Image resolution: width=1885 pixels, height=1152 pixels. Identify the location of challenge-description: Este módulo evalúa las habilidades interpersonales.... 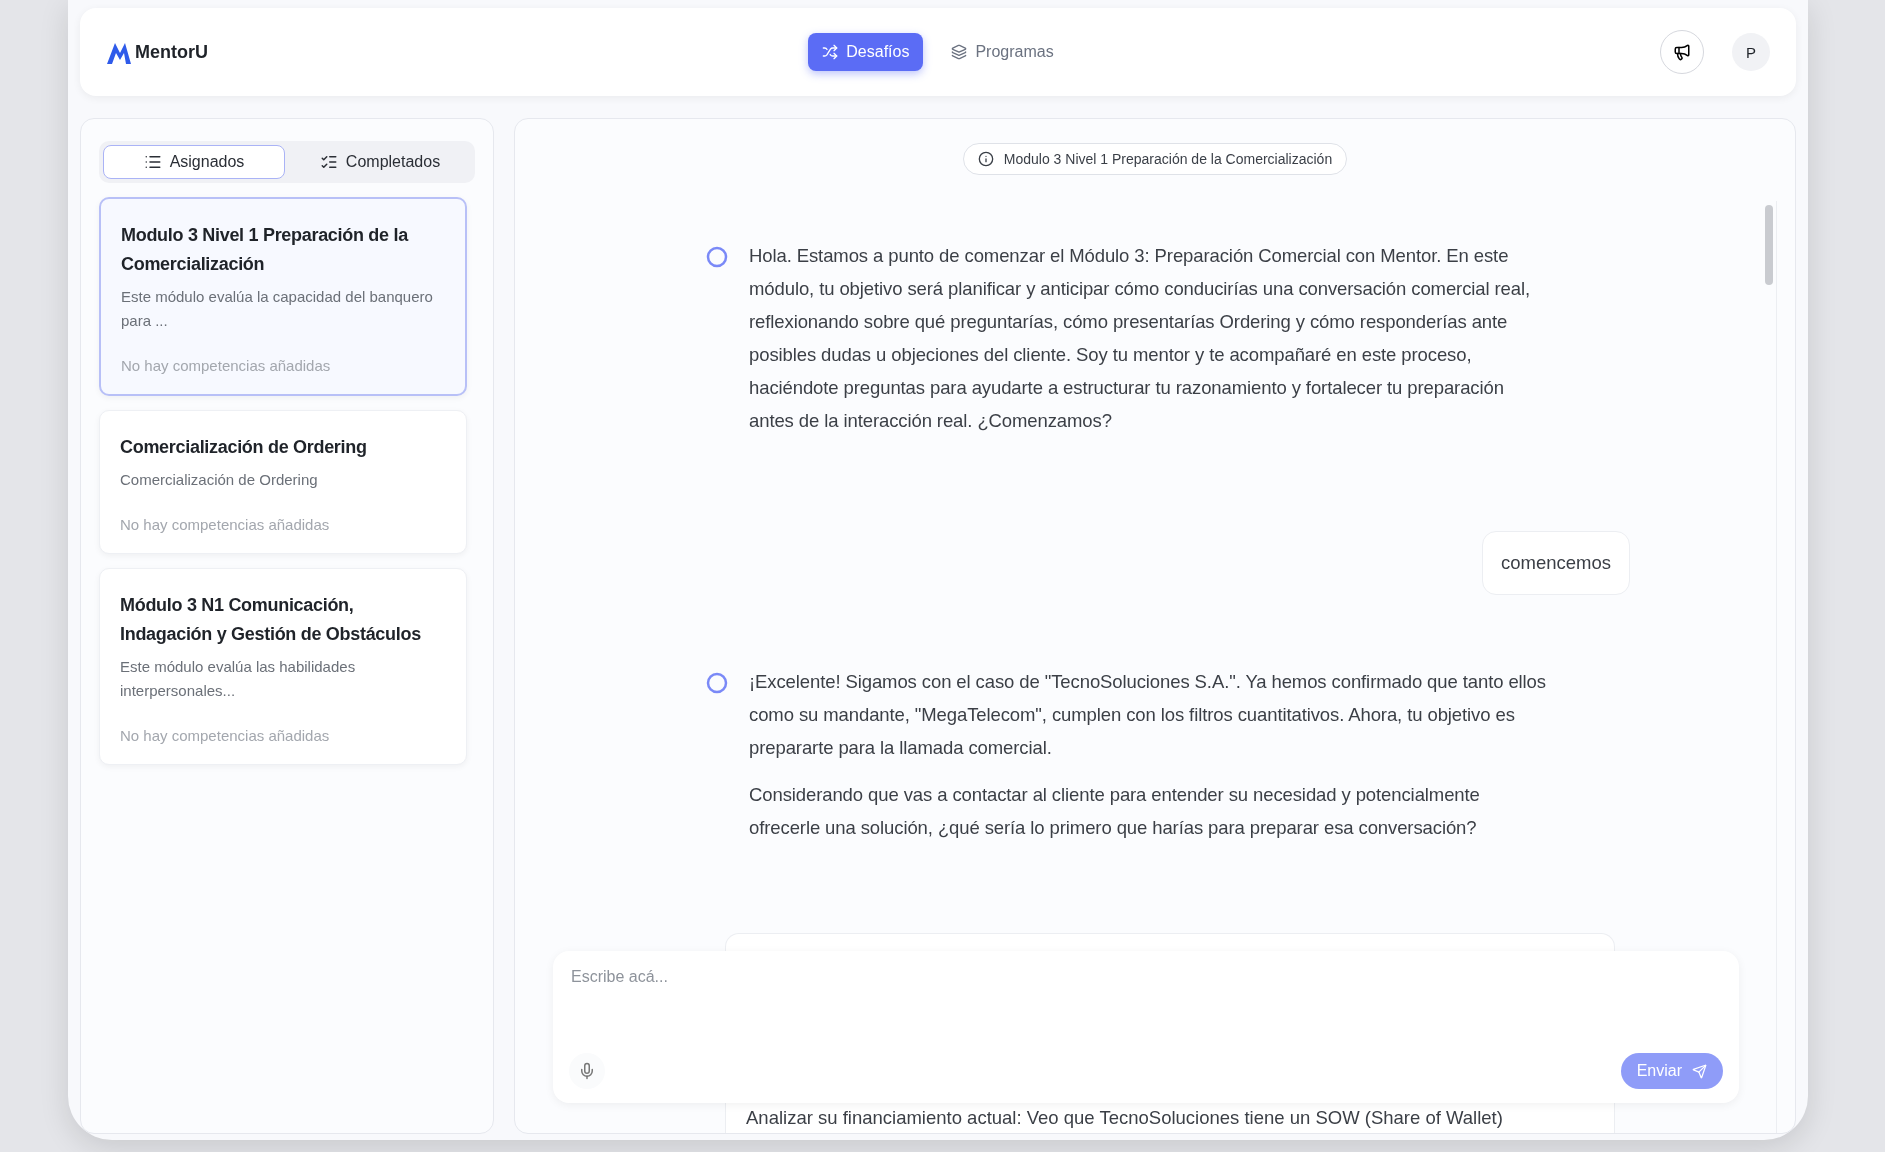
(238, 679).